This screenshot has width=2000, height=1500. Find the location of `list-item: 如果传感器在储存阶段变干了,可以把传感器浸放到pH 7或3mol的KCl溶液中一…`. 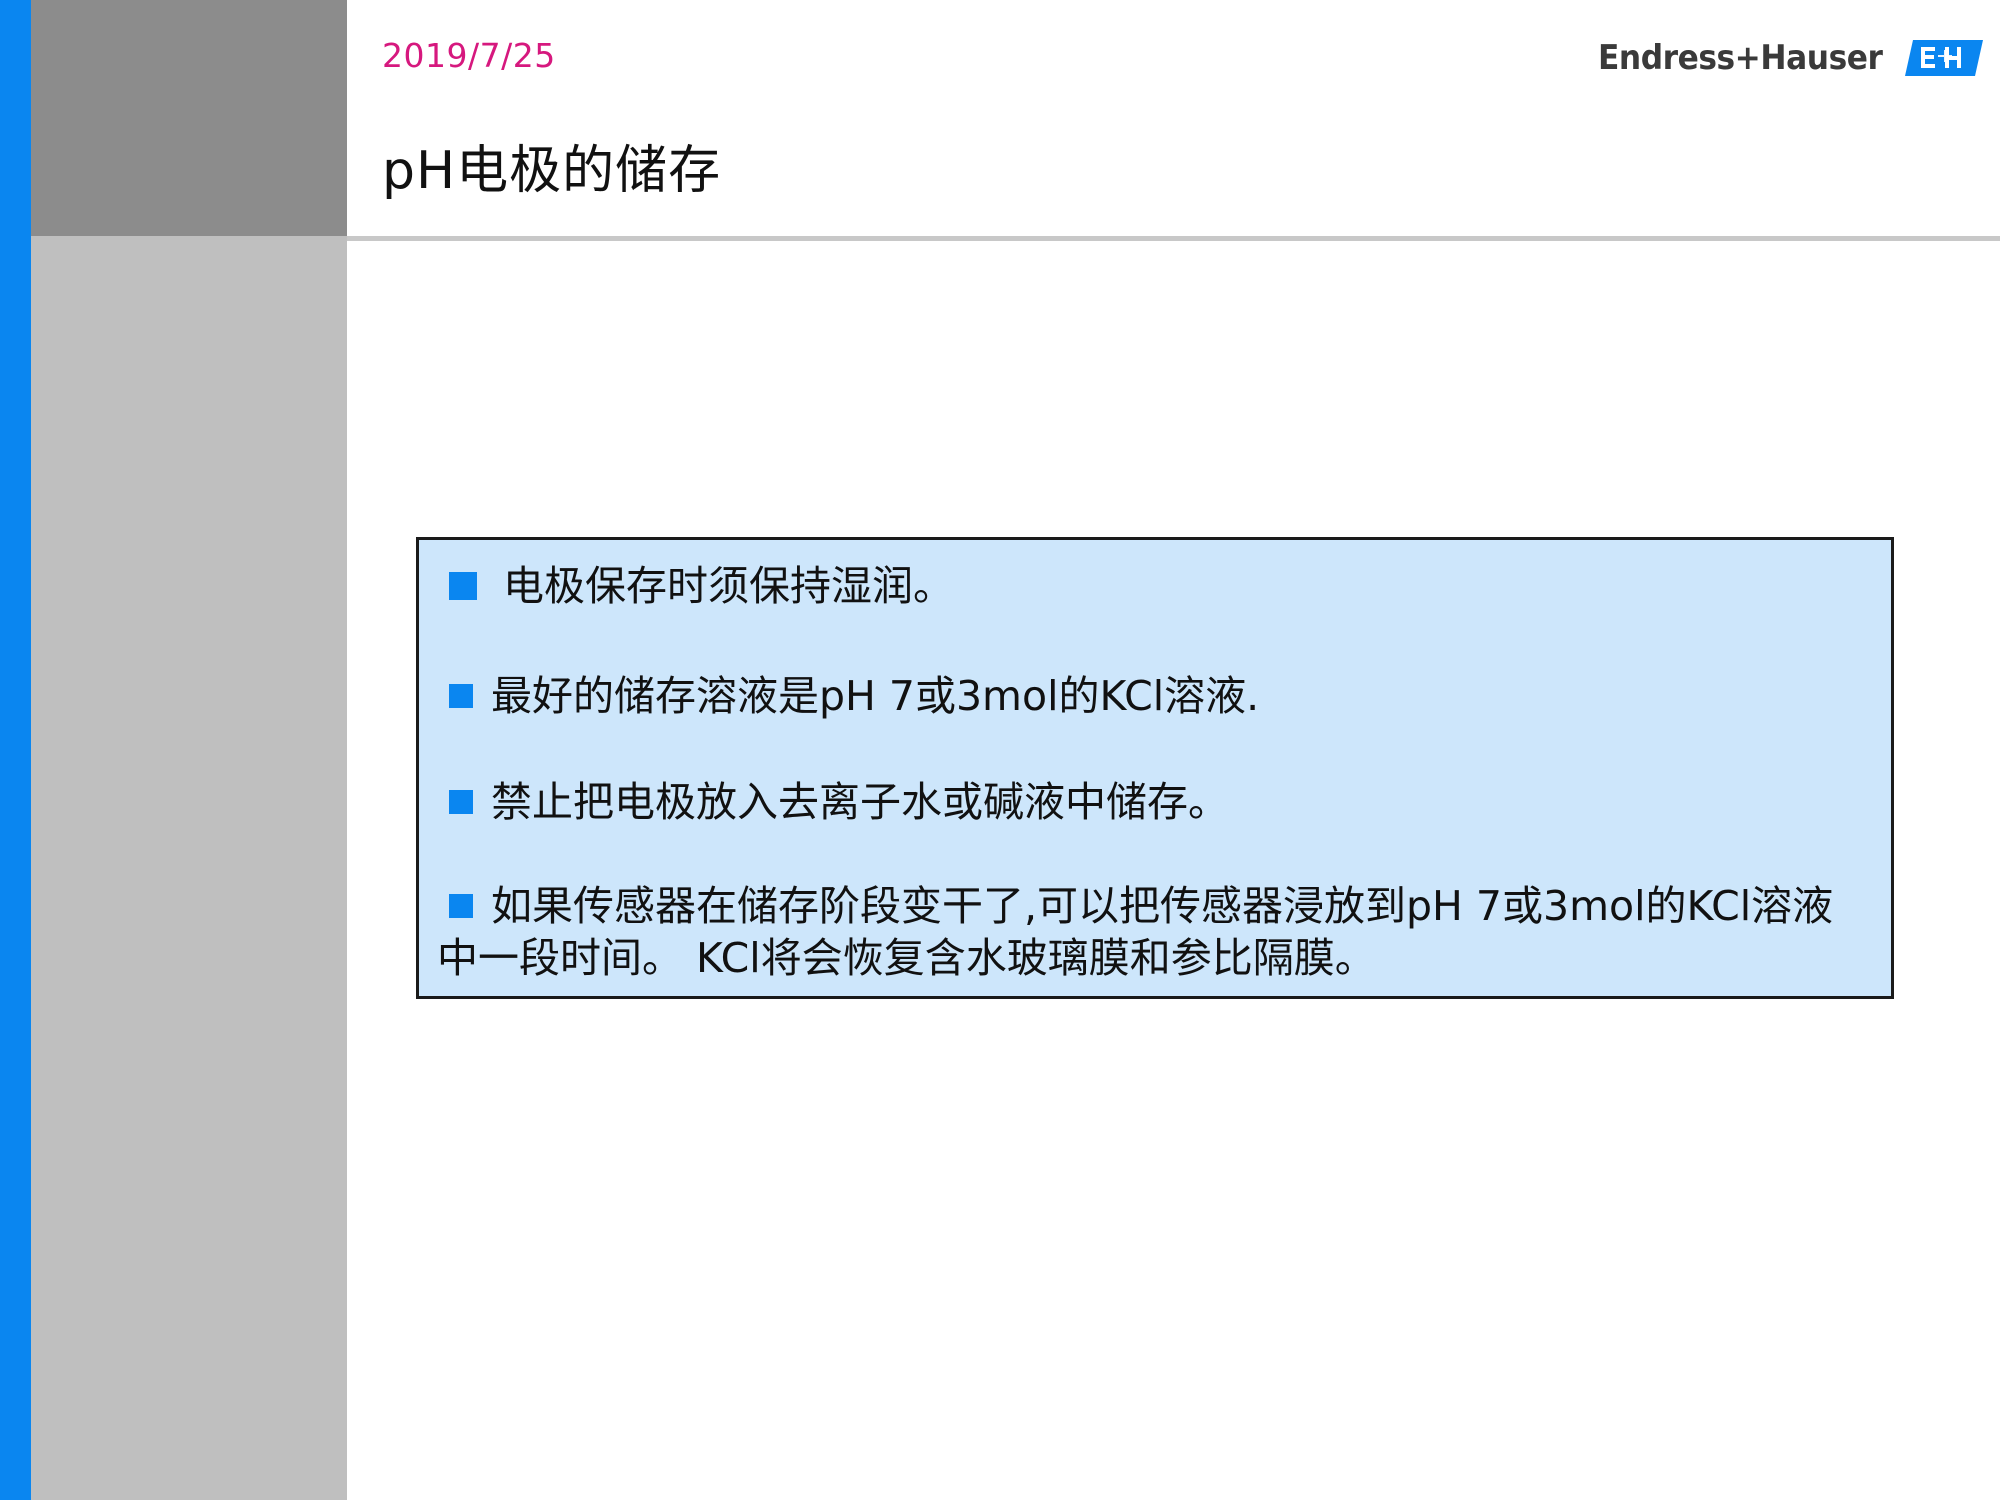

list-item: 如果传感器在储存阶段变干了,可以把传感器浸放到pH 7或3mol的KCl溶液中一… is located at coordinates (1147, 932).